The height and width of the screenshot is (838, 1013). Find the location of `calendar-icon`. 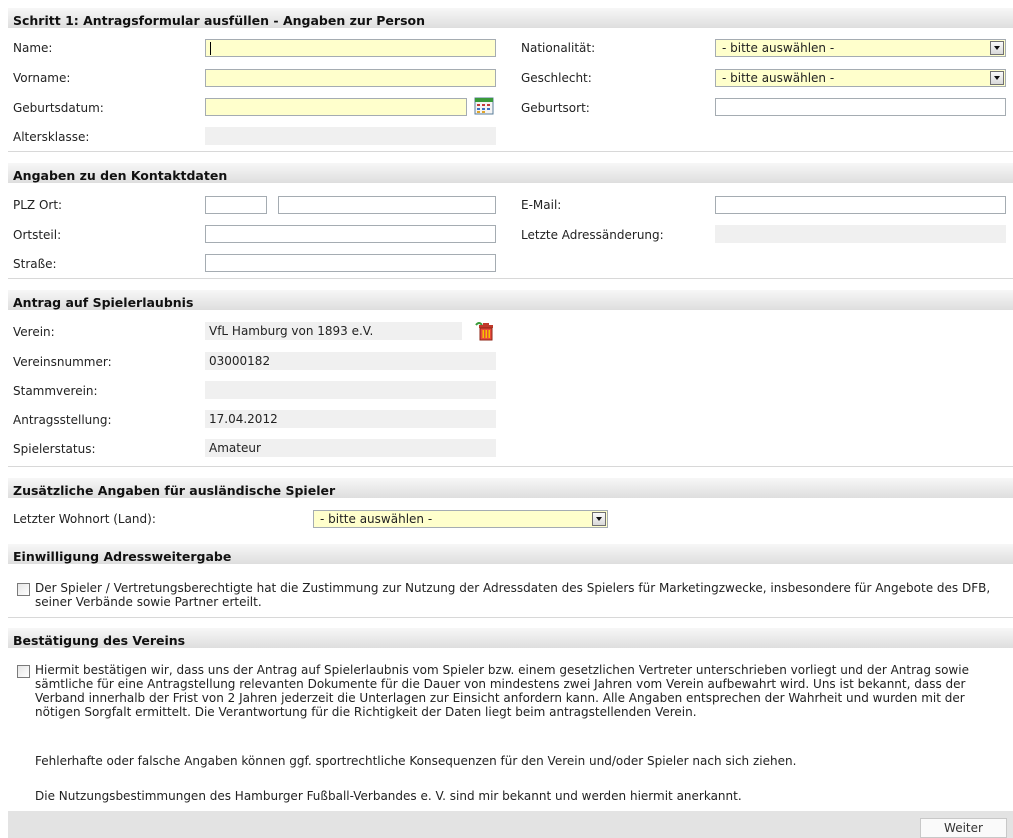

calendar-icon is located at coordinates (484, 106).